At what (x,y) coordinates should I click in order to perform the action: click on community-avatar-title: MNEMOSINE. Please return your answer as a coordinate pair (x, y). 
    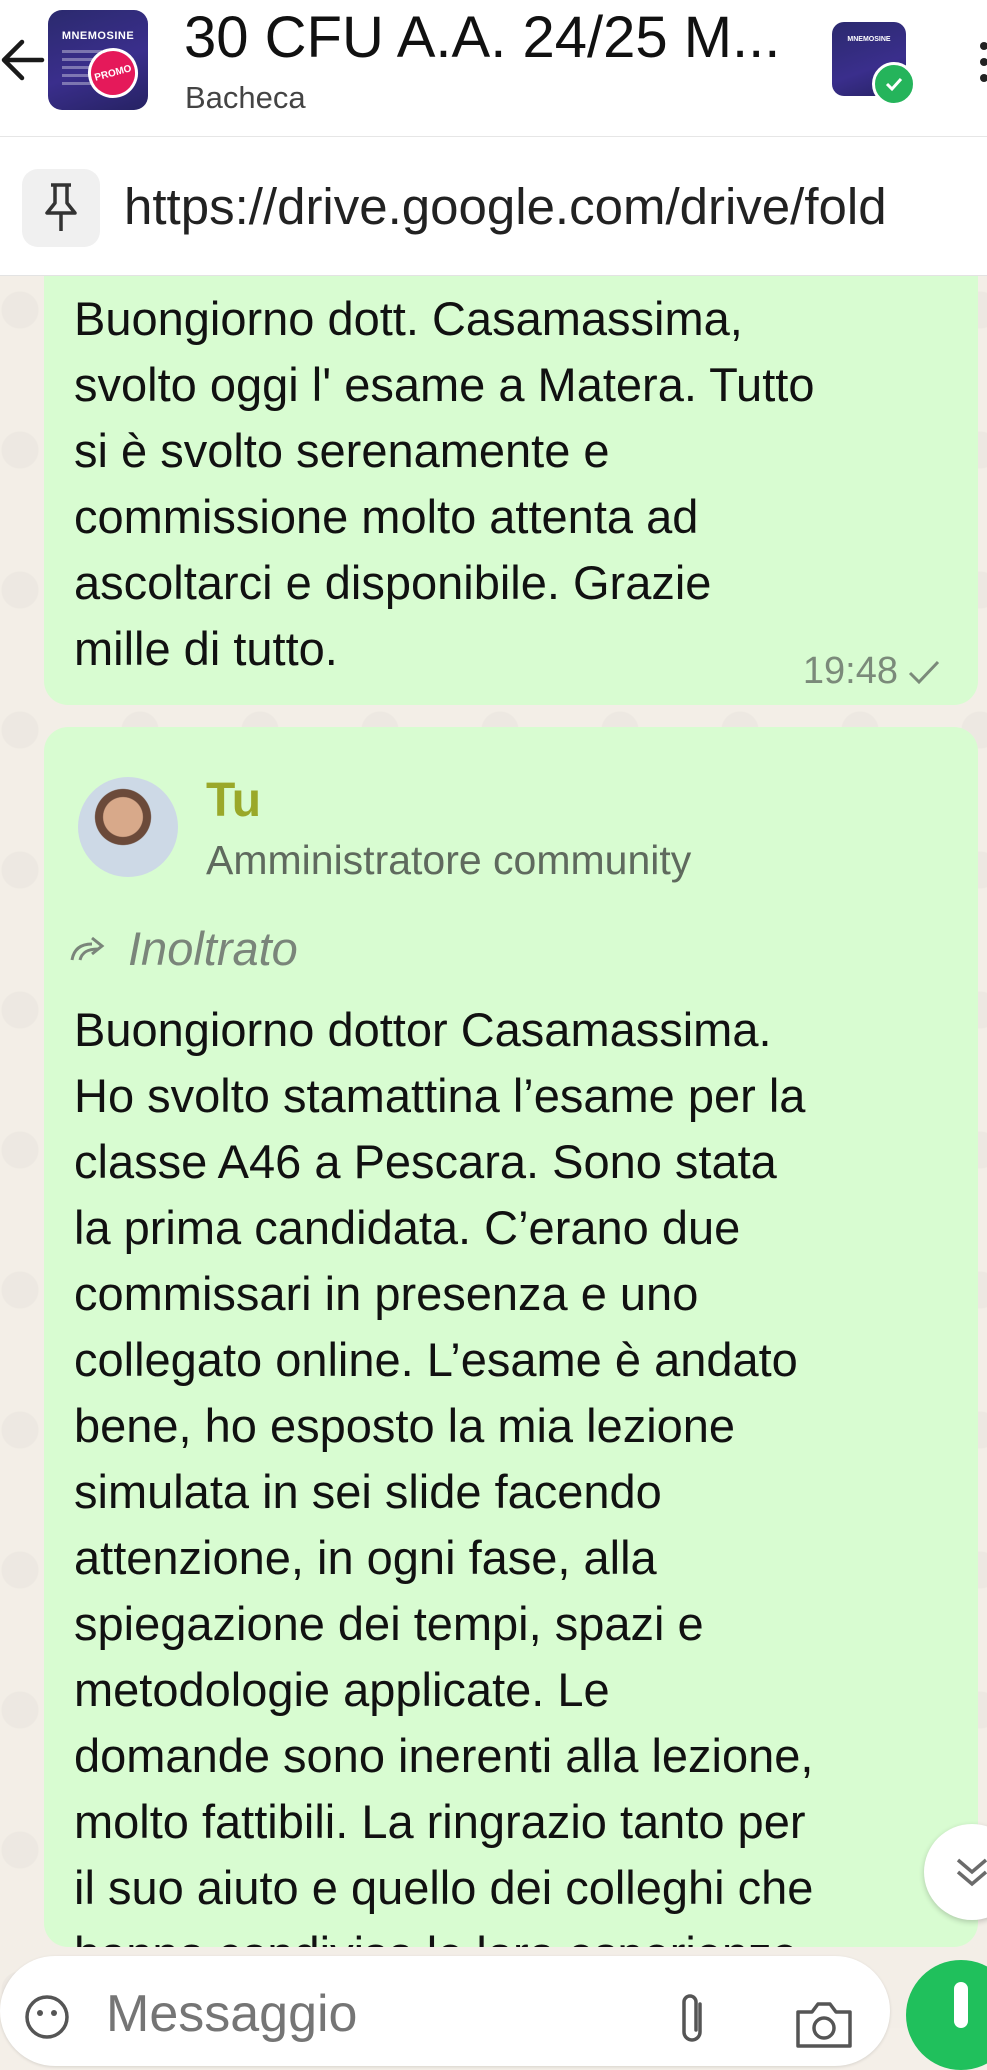
    Looking at the image, I should click on (869, 39).